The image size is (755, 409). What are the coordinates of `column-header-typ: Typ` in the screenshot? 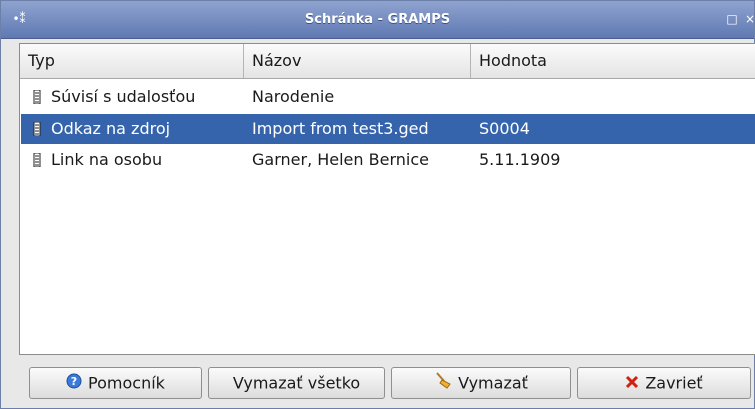 It's located at (132, 61).